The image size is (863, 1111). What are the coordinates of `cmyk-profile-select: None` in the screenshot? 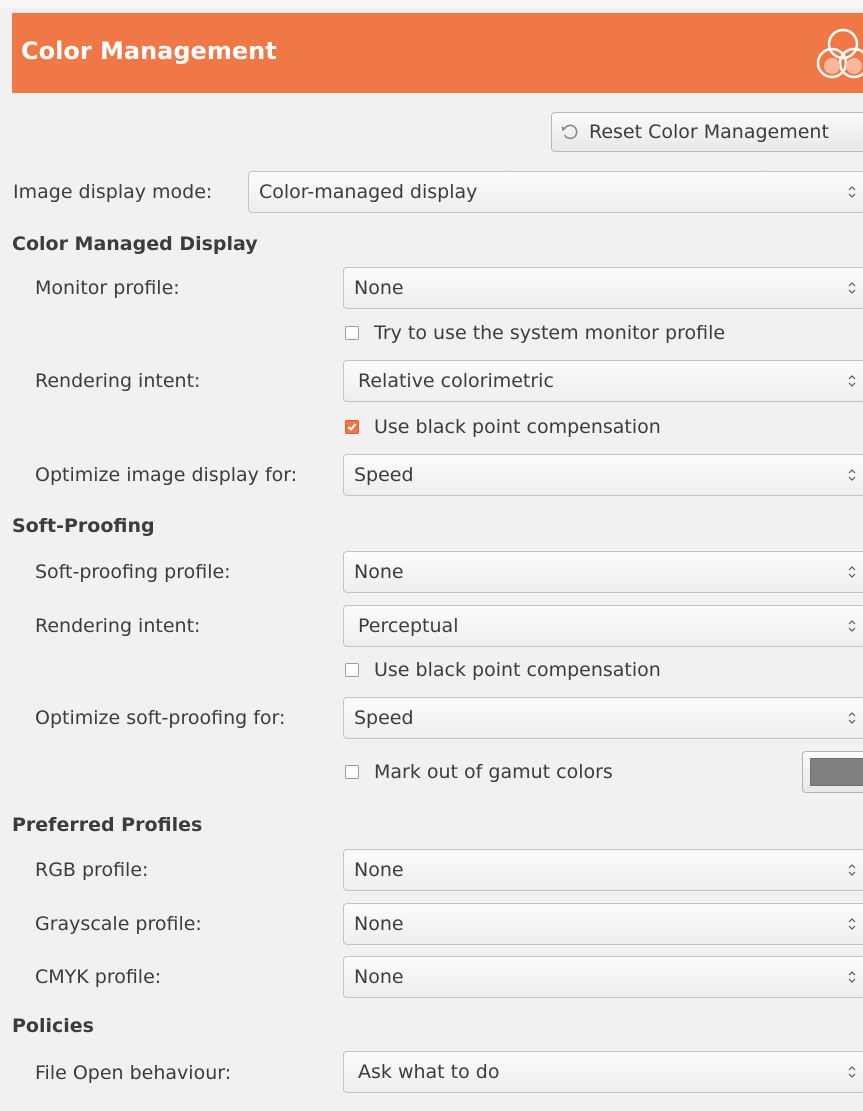 It's located at (603, 977).